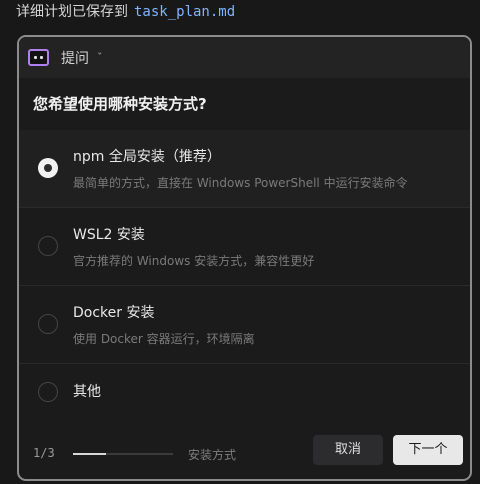 Image resolution: width=480 pixels, height=484 pixels. Describe the element at coordinates (184, 12) in the screenshot. I see `filename-link: task_plan.md` at that location.